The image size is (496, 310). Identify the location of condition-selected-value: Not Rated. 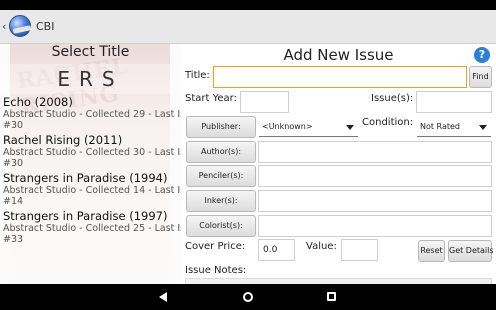
(440, 126).